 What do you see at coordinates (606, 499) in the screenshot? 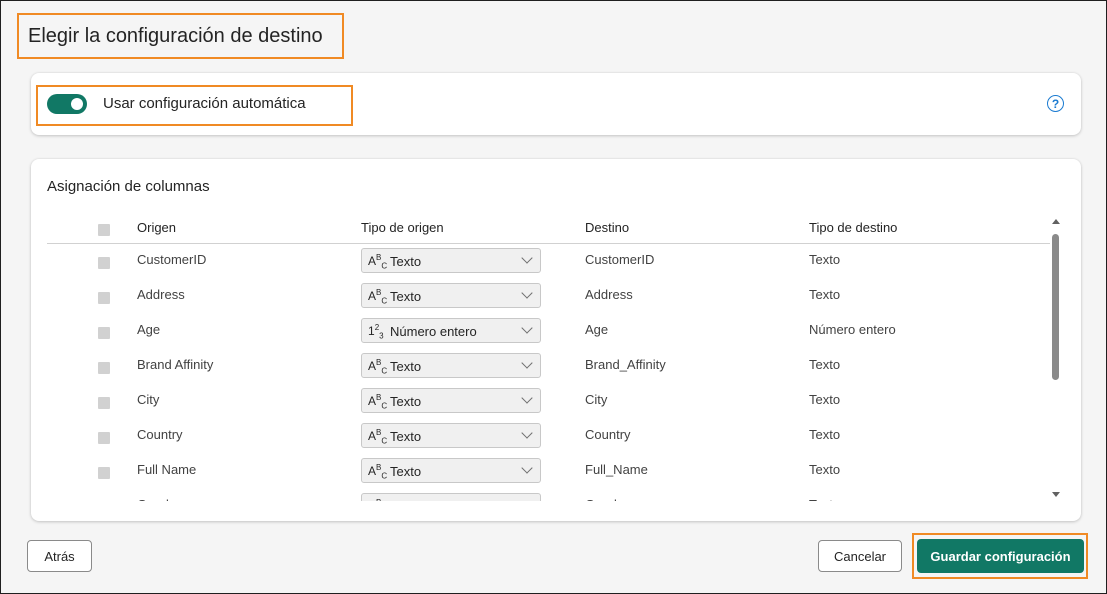
I see `cell-destination: Gender` at bounding box center [606, 499].